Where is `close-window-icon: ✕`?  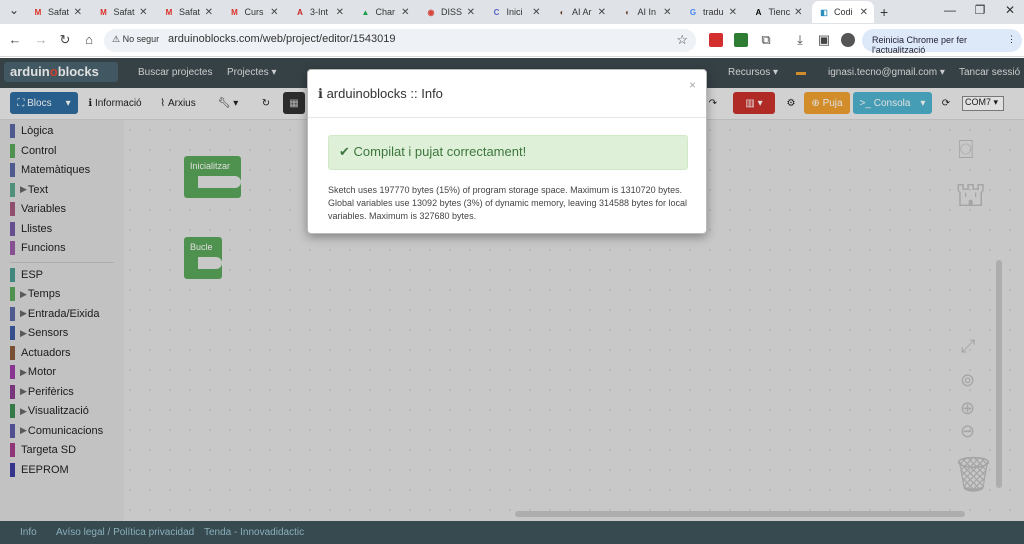
close-window-icon: ✕ is located at coordinates (1010, 10).